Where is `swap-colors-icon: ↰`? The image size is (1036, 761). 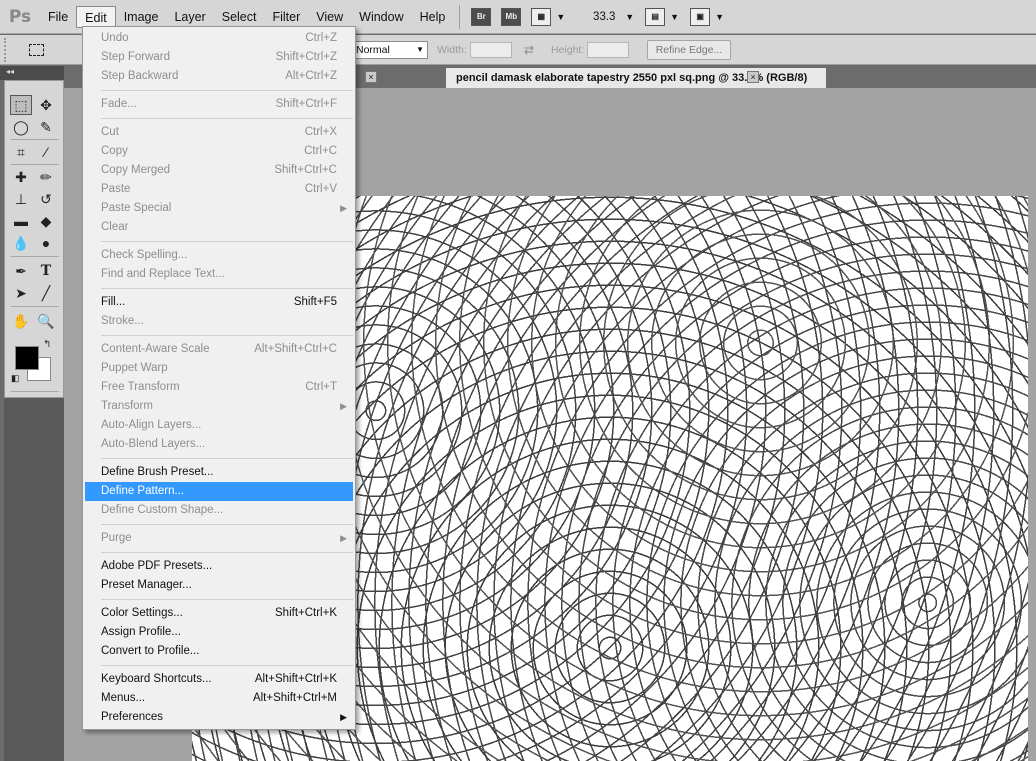
swap-colors-icon: ↰ is located at coordinates (47, 344).